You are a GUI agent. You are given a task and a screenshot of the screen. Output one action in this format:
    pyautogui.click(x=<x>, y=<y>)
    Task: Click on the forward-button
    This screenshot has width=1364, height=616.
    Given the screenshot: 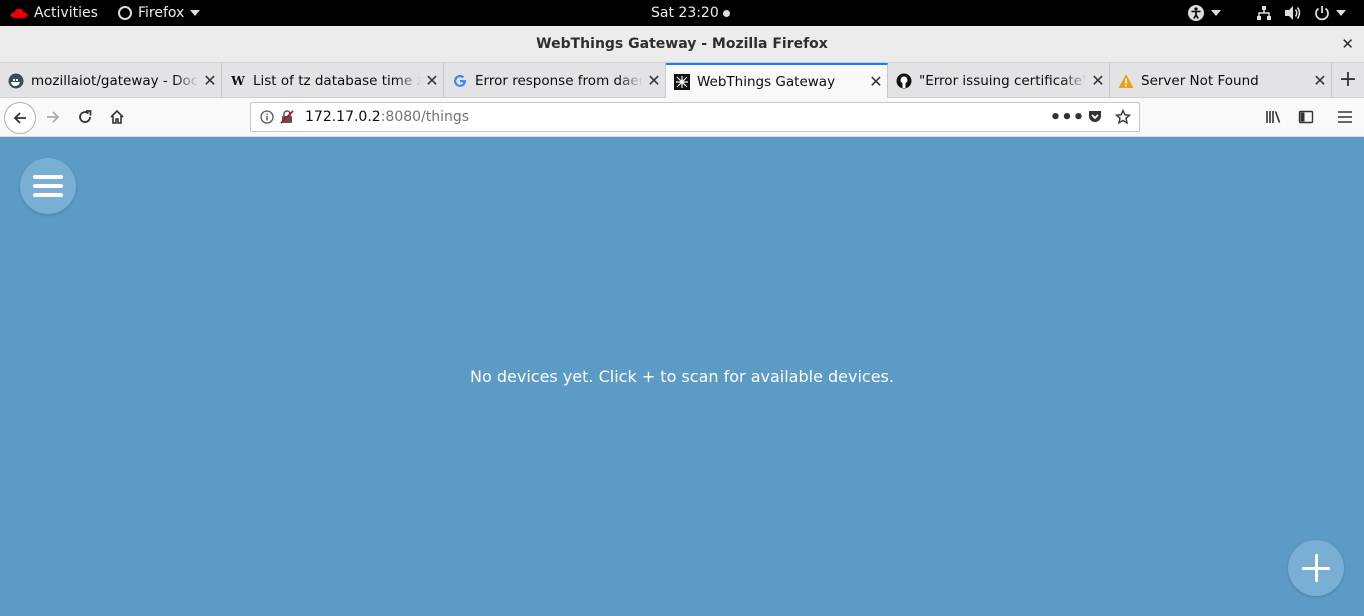 What is the action you would take?
    pyautogui.click(x=53, y=117)
    